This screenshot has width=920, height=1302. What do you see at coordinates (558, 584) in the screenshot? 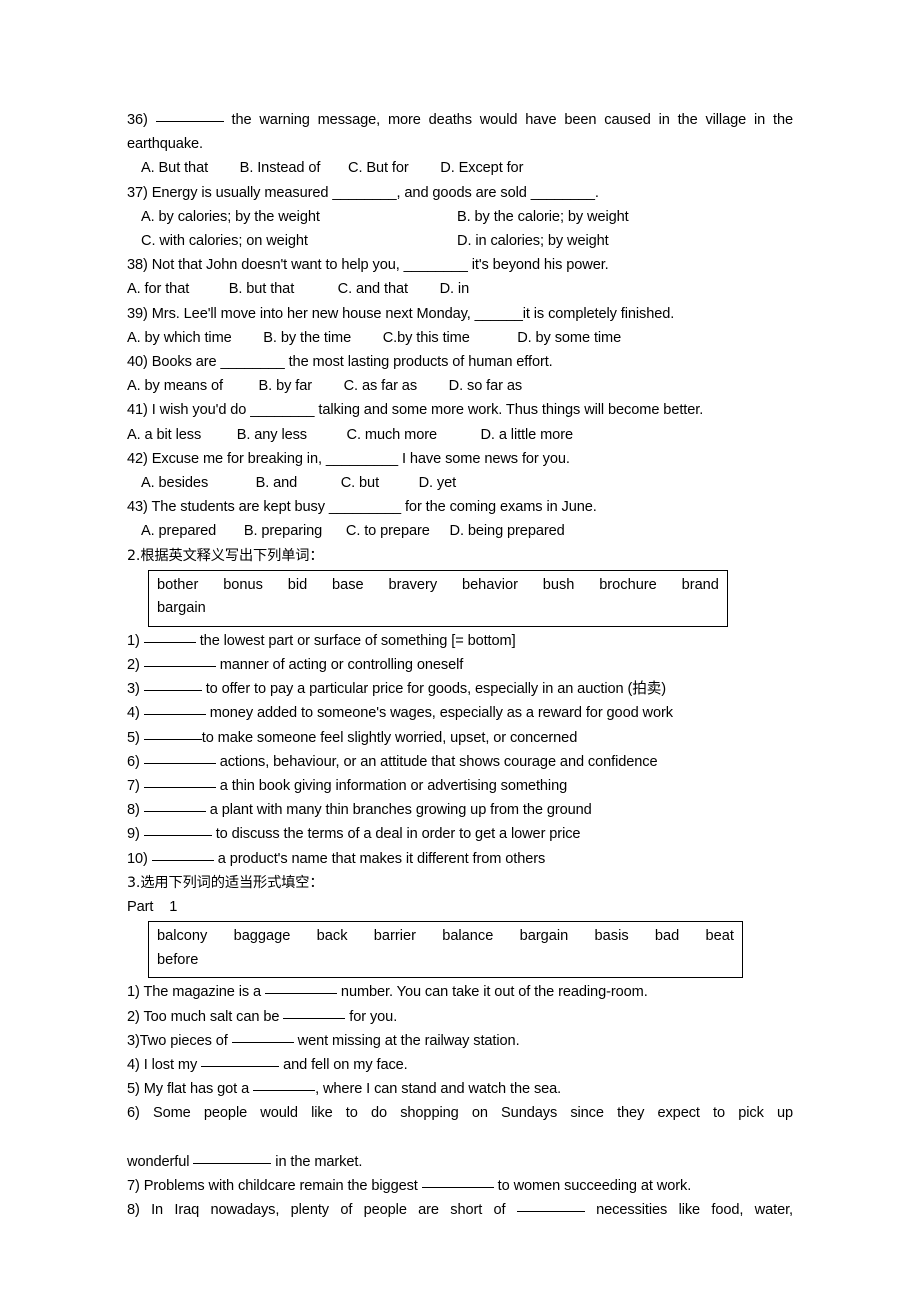
I see `wordbank-word: bush` at bounding box center [558, 584].